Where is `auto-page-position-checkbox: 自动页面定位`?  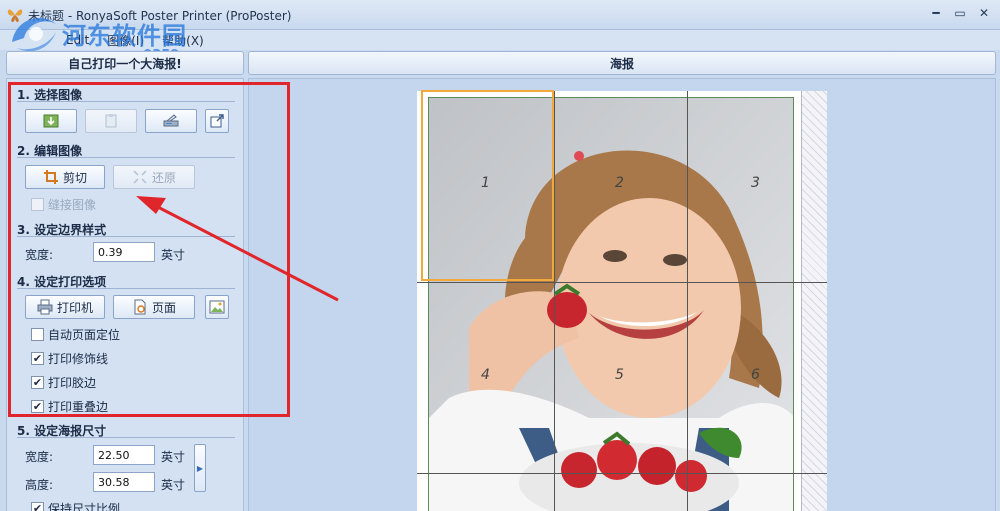 auto-page-position-checkbox: 自动页面定位 is located at coordinates (75, 334).